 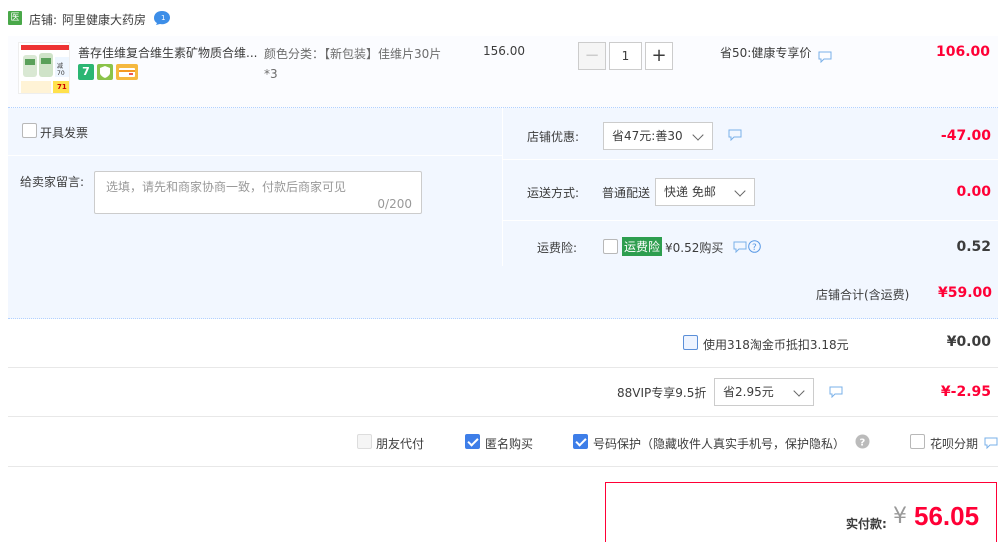 What do you see at coordinates (509, 444) in the screenshot?
I see `anonymous-purchase-label: 匿名购买` at bounding box center [509, 444].